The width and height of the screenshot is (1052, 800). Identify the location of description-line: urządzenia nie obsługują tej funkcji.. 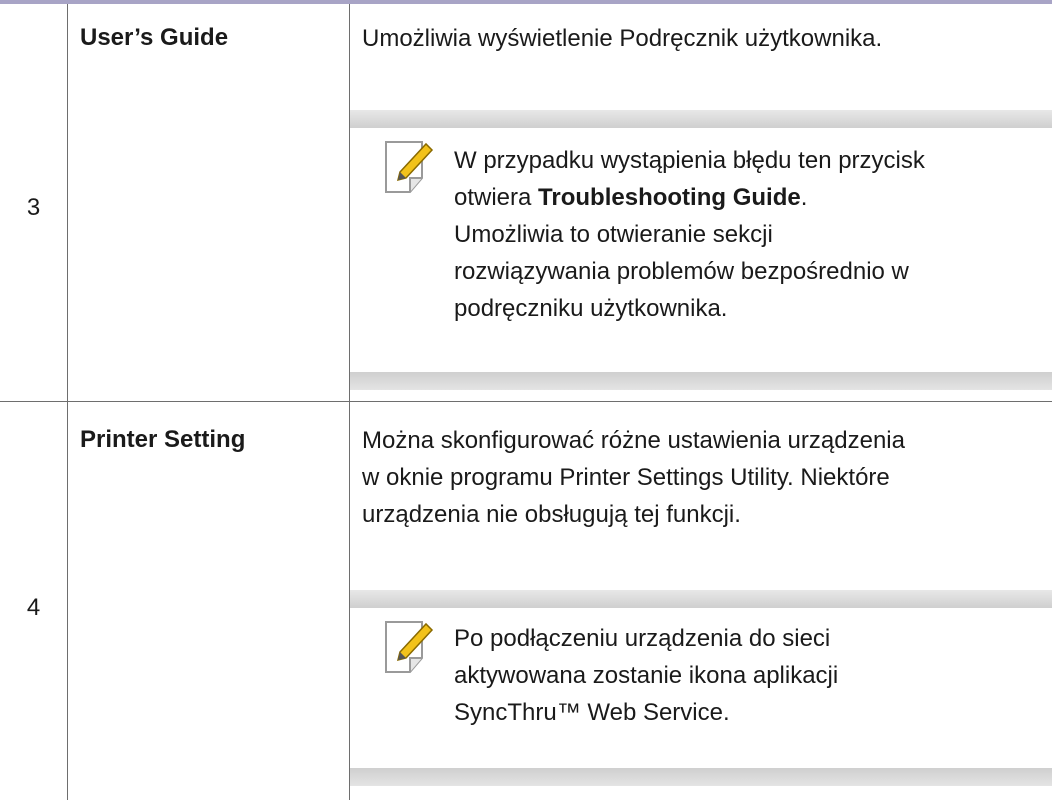
(551, 514).